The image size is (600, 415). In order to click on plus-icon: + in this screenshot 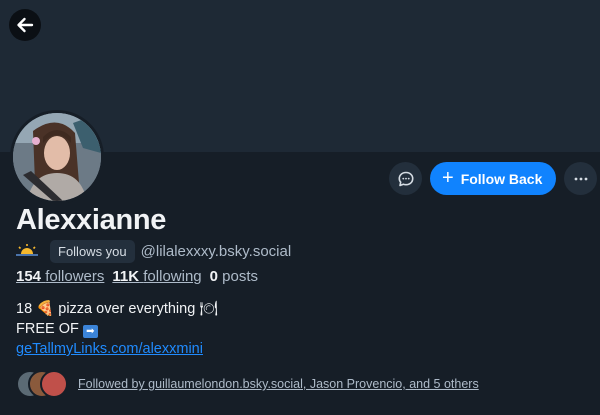, I will do `click(448, 177)`.